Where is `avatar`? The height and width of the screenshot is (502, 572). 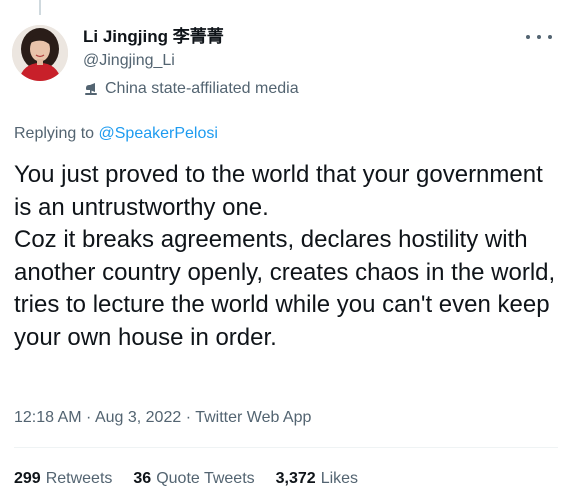
avatar is located at coordinates (40, 53).